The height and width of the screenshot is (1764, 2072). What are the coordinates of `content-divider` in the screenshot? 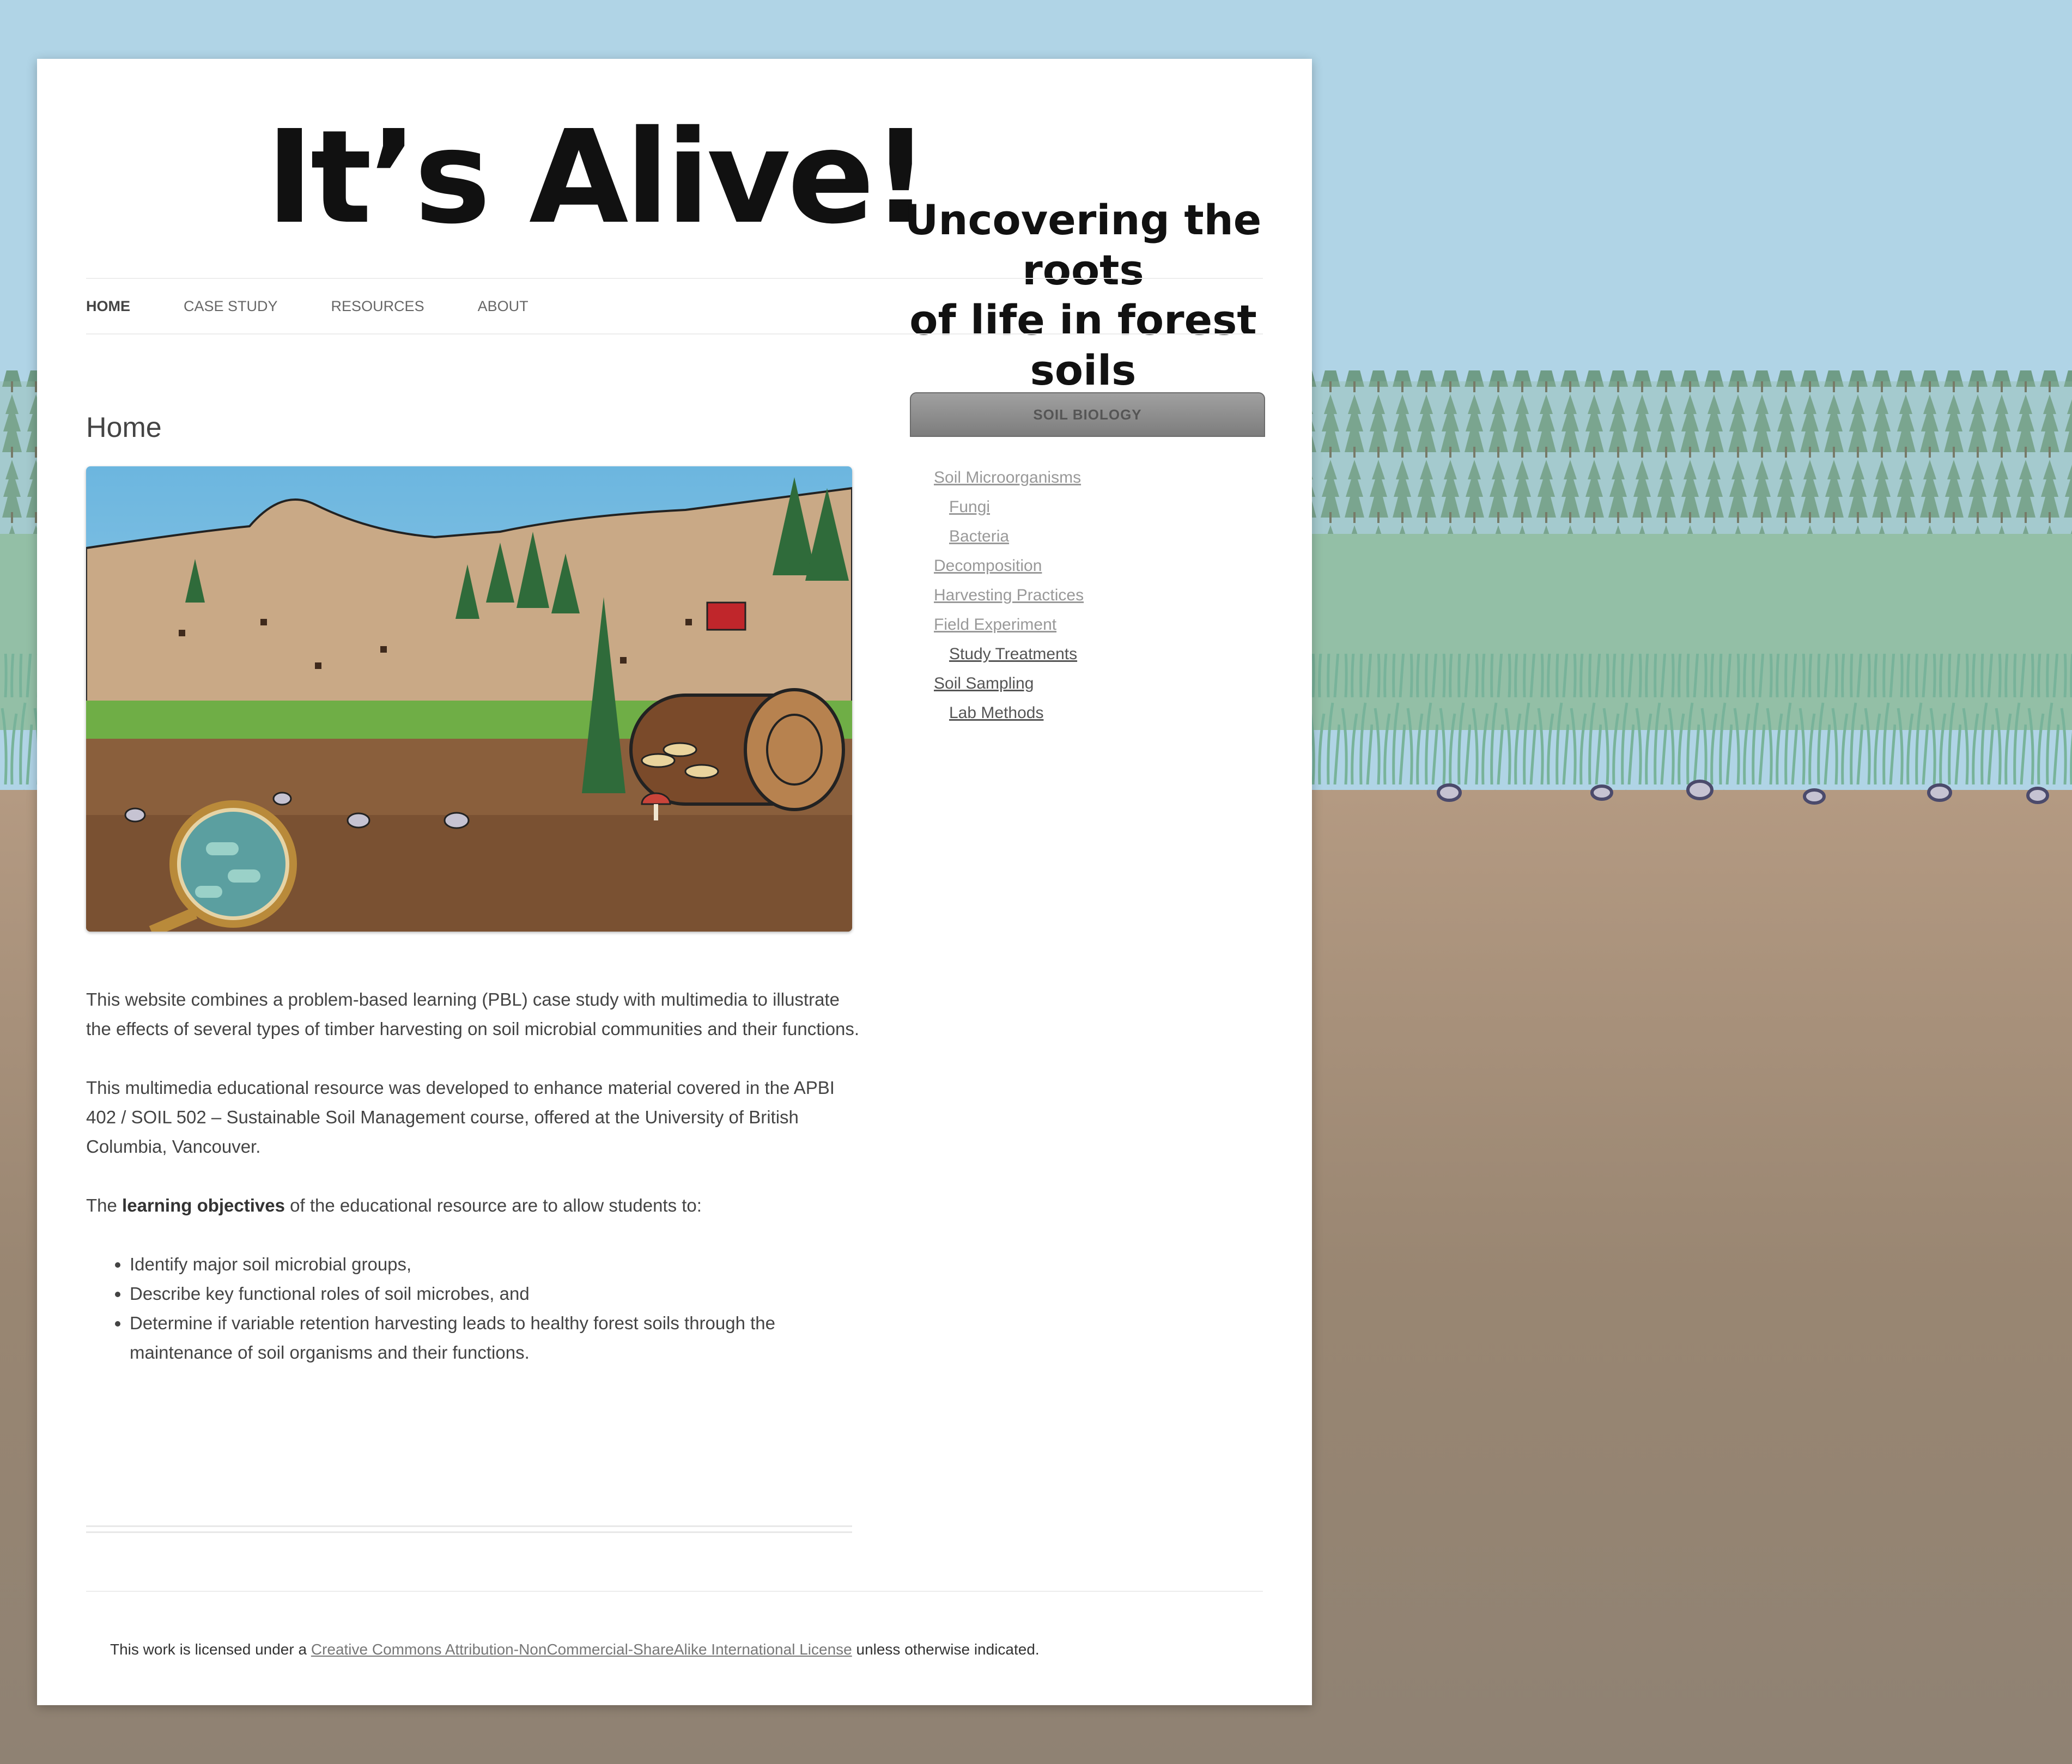 It's located at (469, 1529).